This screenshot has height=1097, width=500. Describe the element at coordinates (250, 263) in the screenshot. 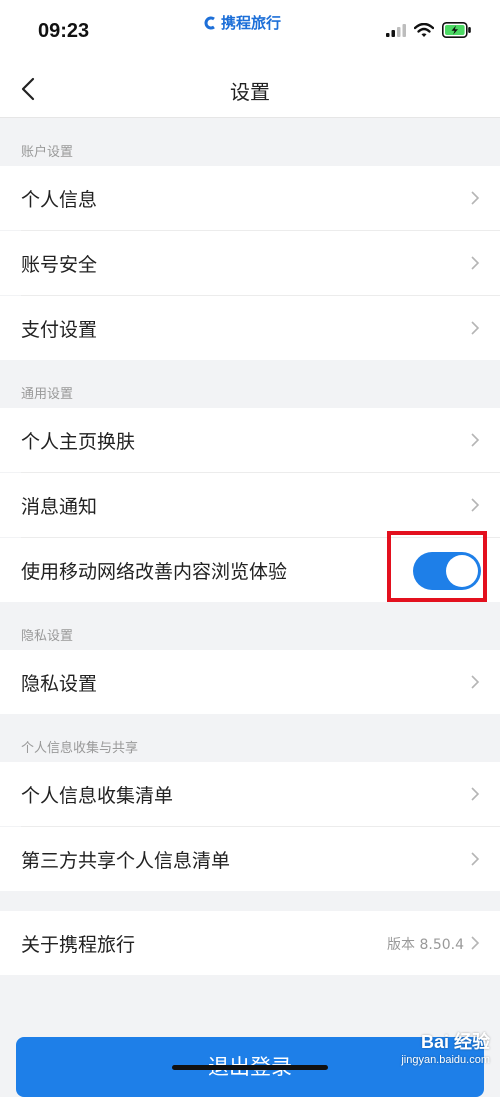

I see `settings-item-account-security: 账号安全` at that location.